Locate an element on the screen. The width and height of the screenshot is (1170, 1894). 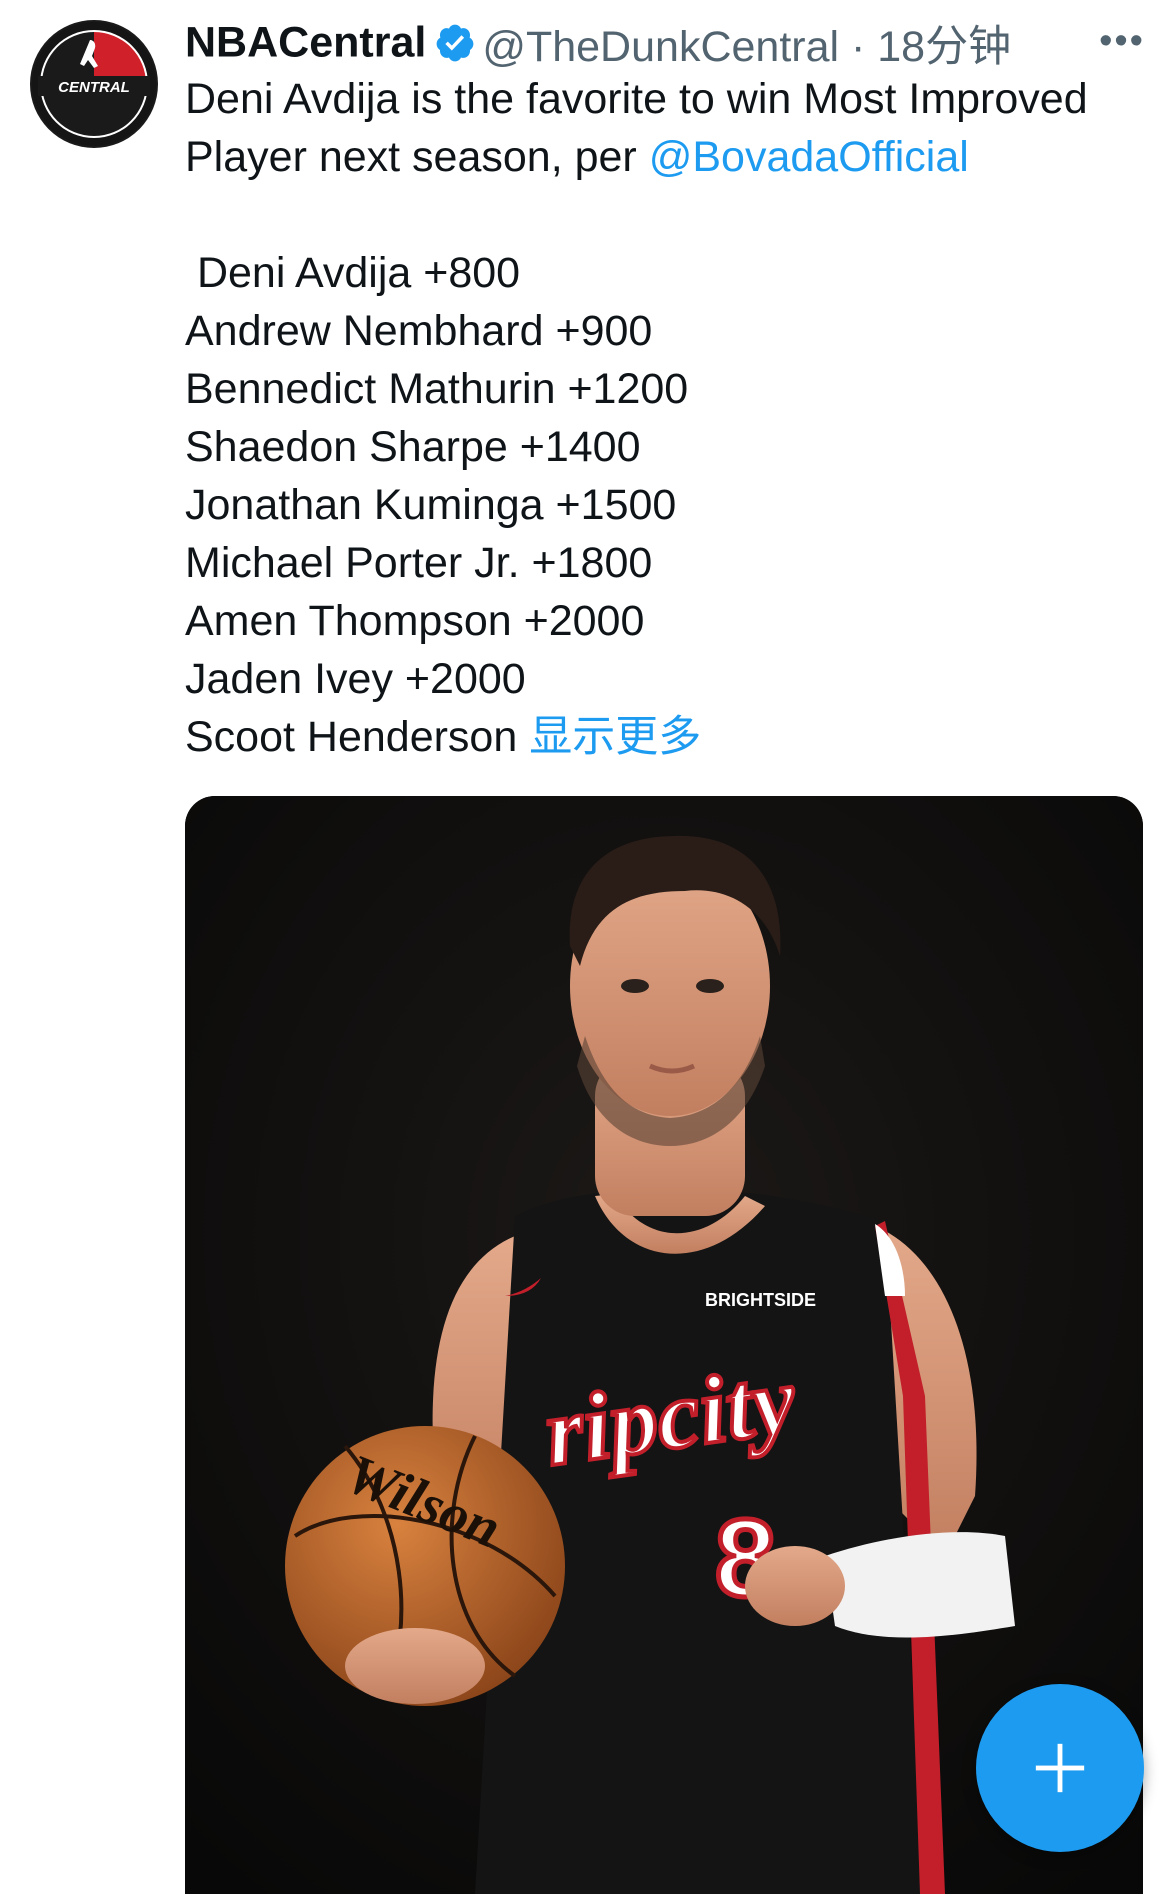
odds-item: Deni Avdija +800 is located at coordinates (353, 273).